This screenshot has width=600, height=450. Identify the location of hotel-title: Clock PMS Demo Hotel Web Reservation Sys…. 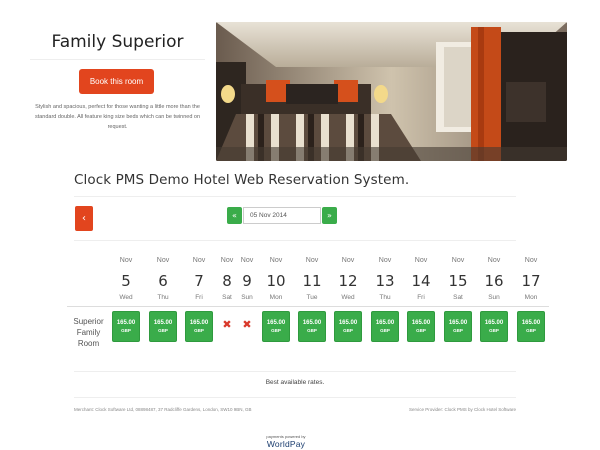
(242, 180).